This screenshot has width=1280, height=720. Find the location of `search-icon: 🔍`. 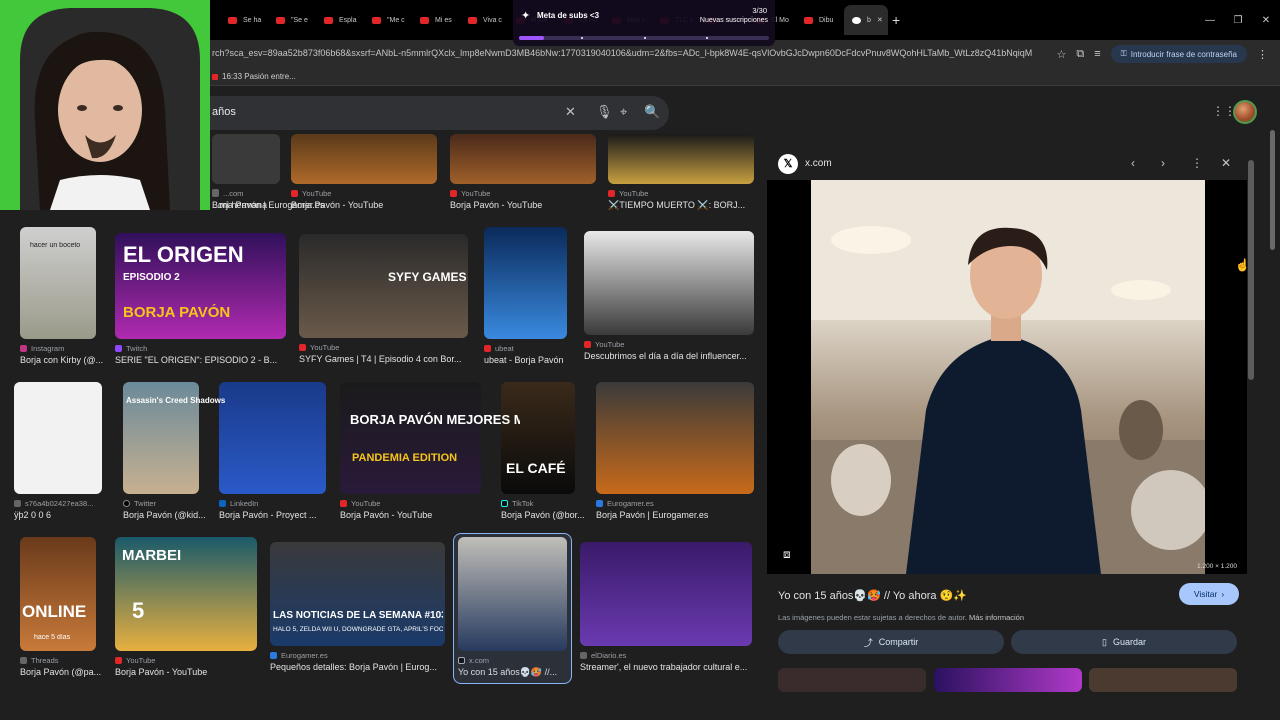

search-icon: 🔍 is located at coordinates (652, 112).